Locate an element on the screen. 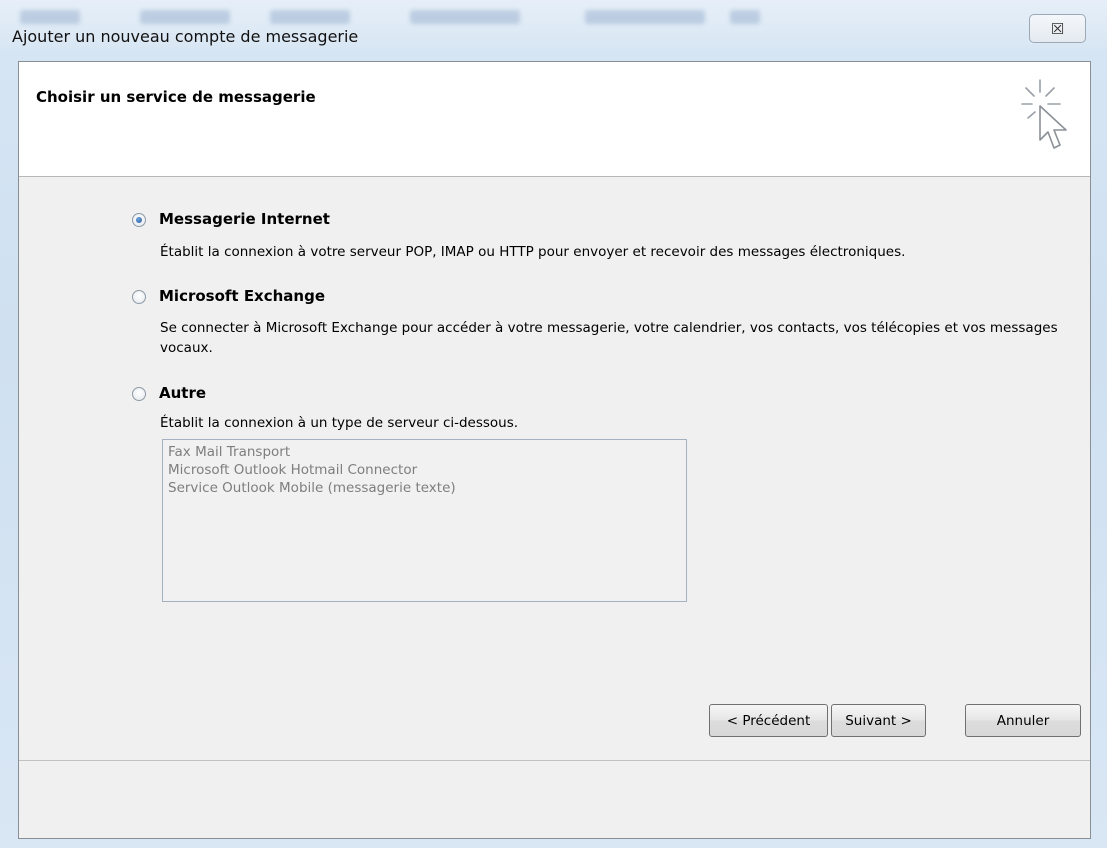 The width and height of the screenshot is (1107, 848). next-button: Suivant > is located at coordinates (878, 720).